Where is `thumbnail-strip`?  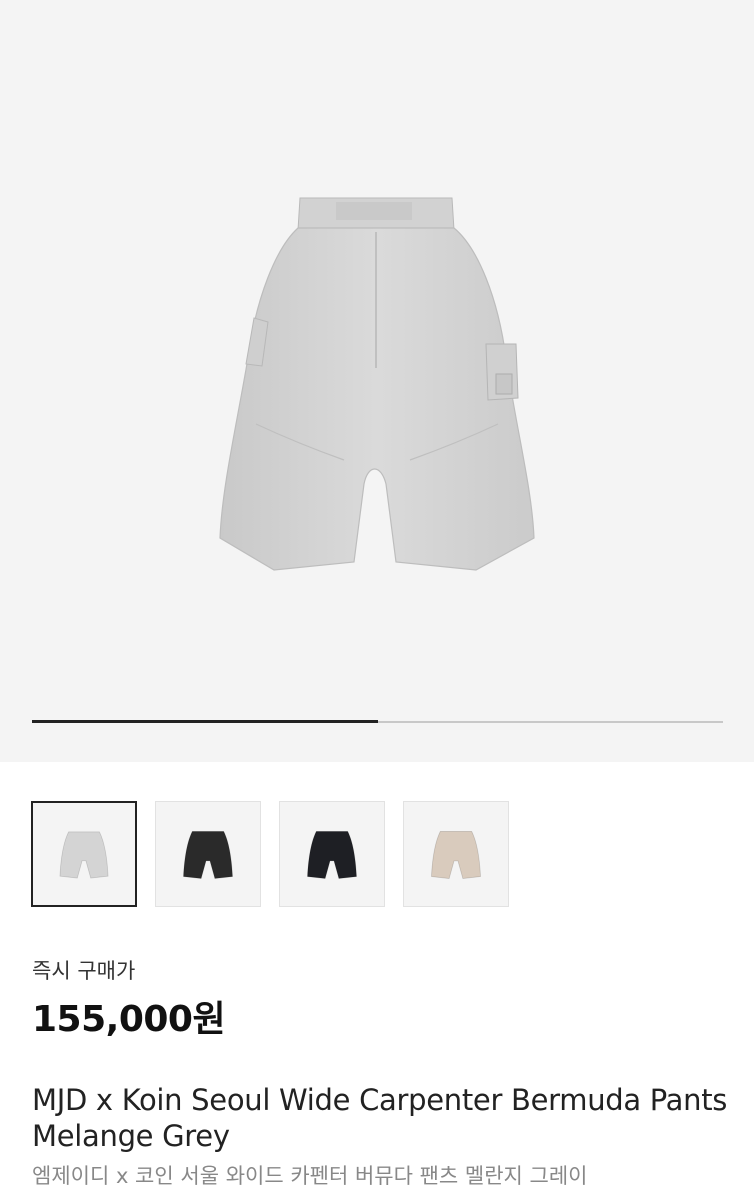 thumbnail-strip is located at coordinates (376, 856).